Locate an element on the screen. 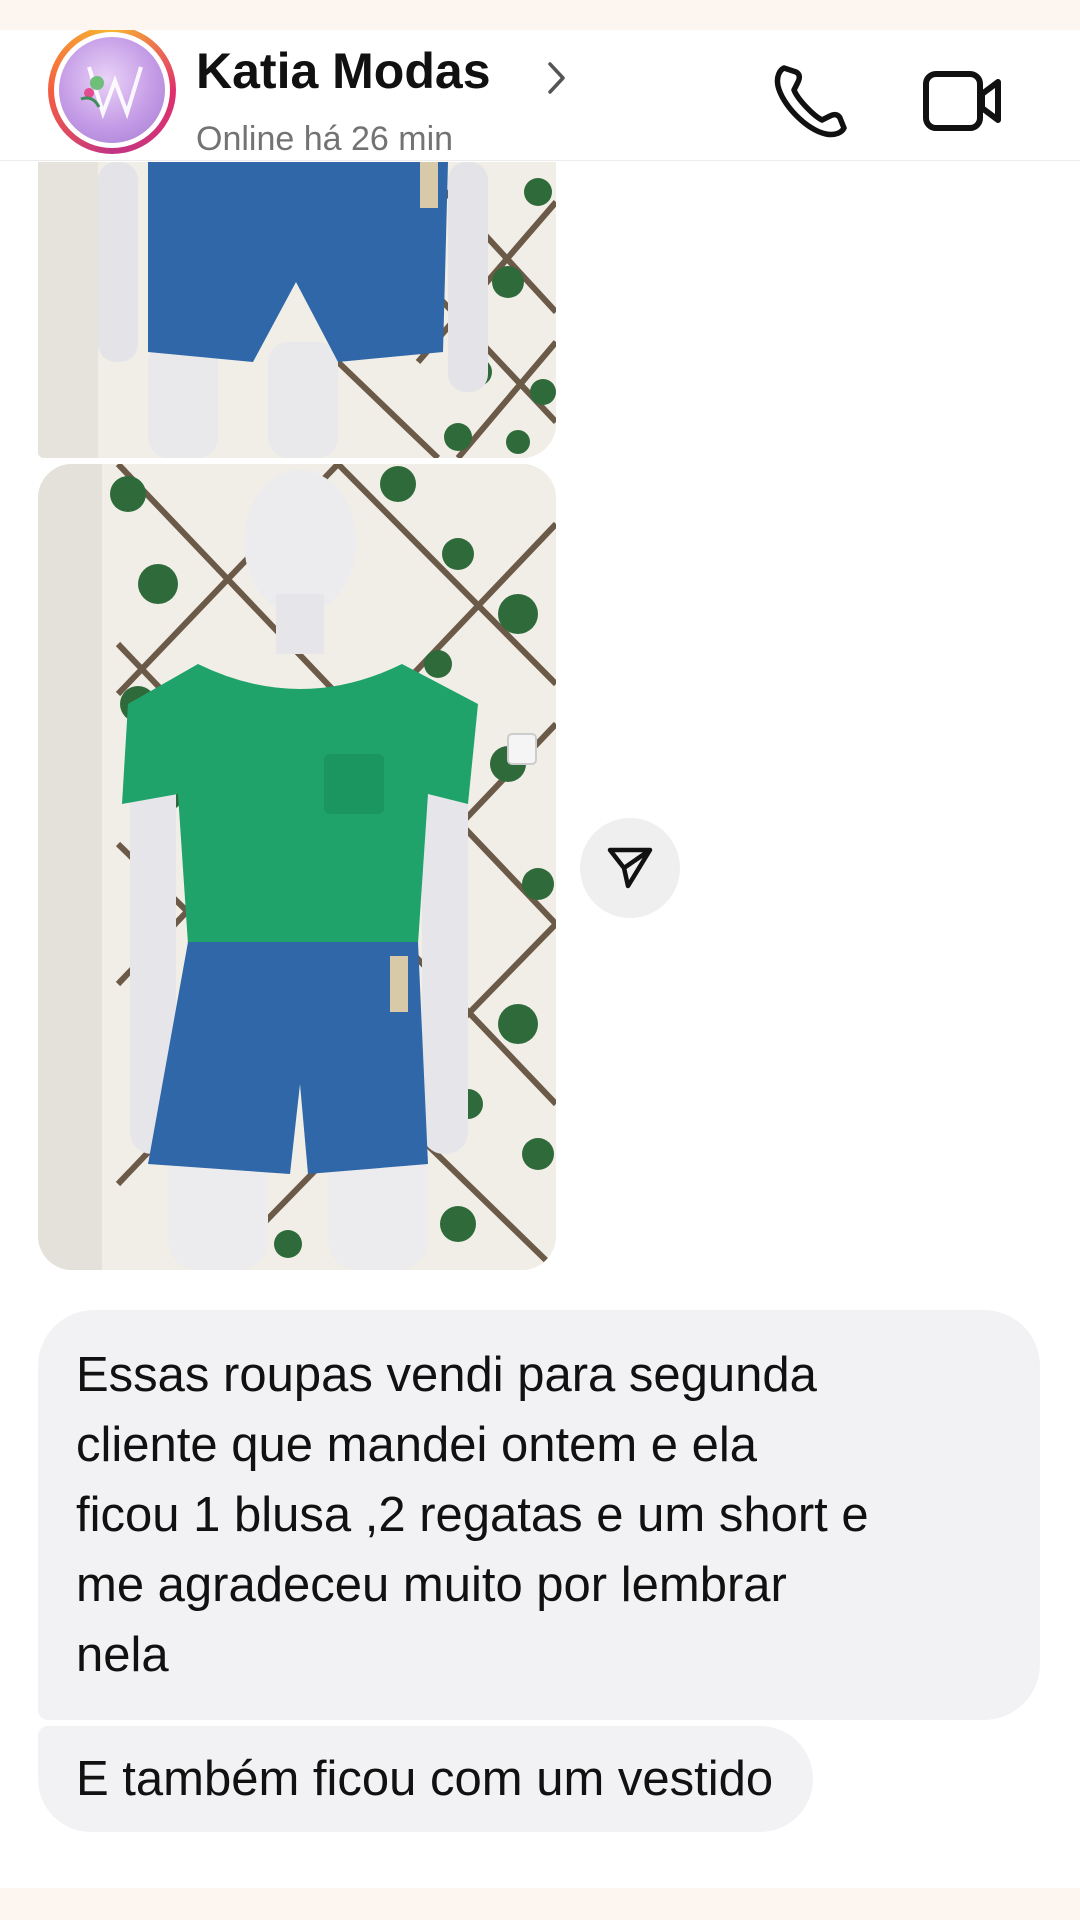 The width and height of the screenshot is (1080, 1920). paper-plane-icon is located at coordinates (630, 868).